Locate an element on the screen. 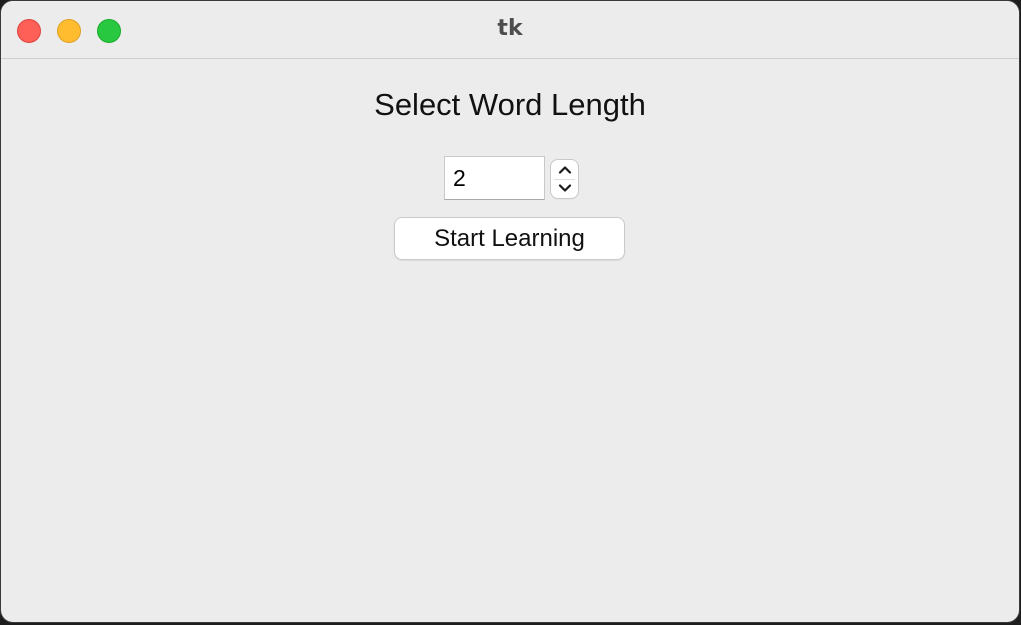 The height and width of the screenshot is (625, 1021). chevron-down-icon is located at coordinates (564, 188).